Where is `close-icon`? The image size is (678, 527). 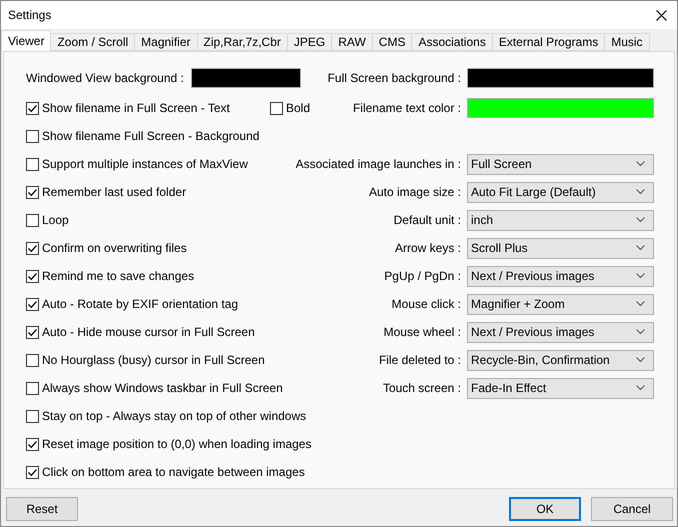 close-icon is located at coordinates (661, 15).